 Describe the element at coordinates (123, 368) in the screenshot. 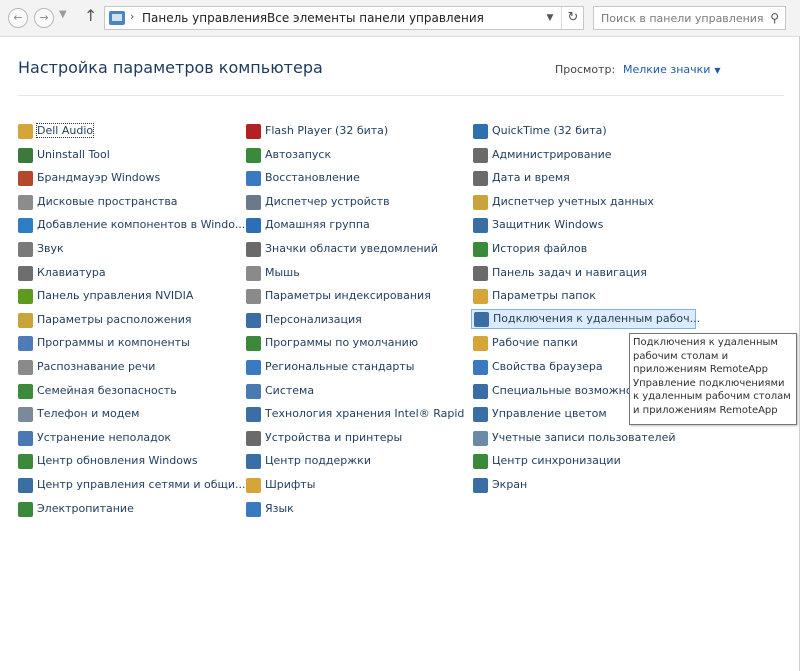

I see `control-panel-item: Распознавание речи` at that location.